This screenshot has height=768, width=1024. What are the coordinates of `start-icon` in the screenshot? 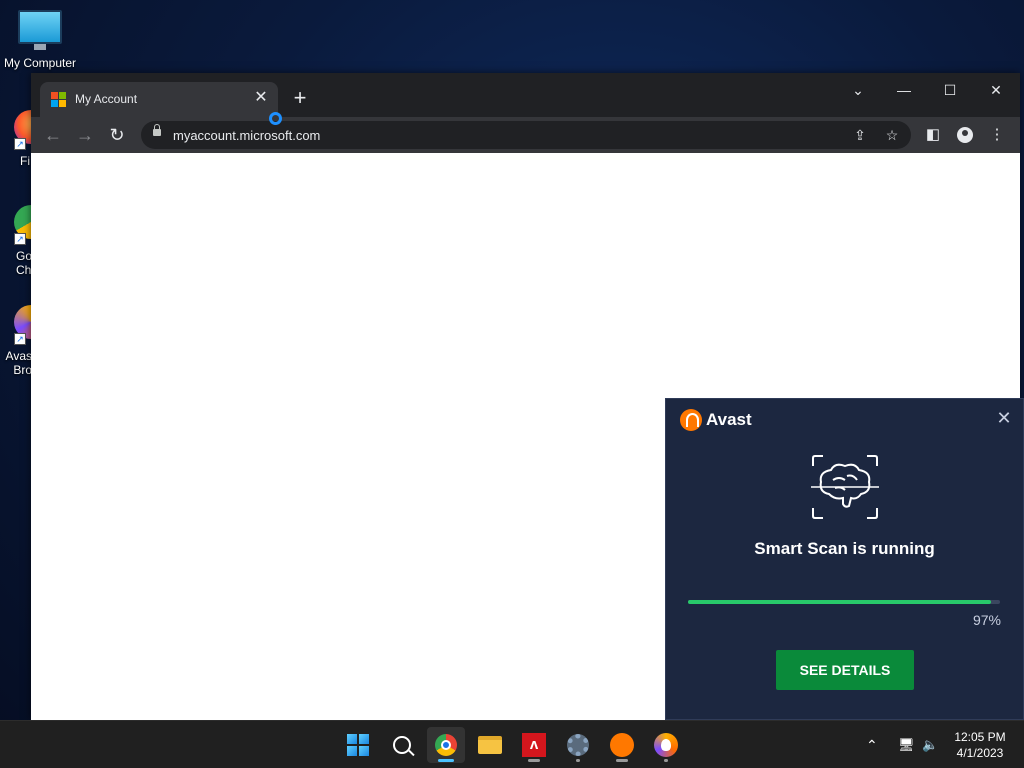 It's located at (358, 745).